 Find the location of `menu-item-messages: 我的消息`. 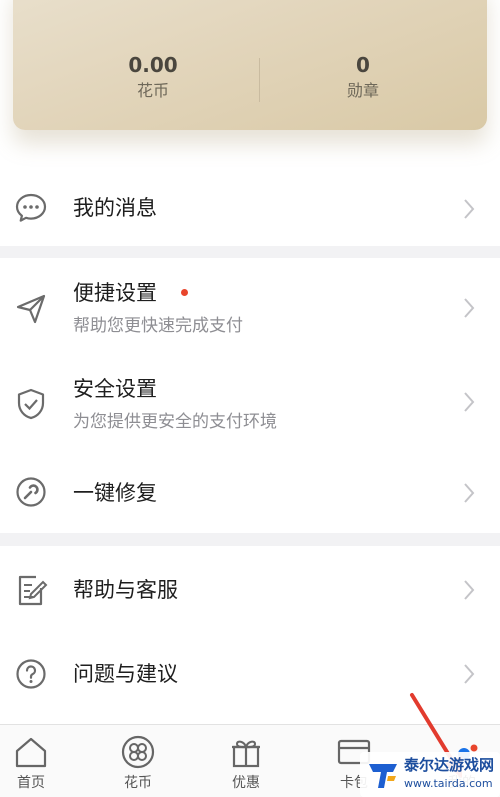

menu-item-messages: 我的消息 is located at coordinates (250, 209).